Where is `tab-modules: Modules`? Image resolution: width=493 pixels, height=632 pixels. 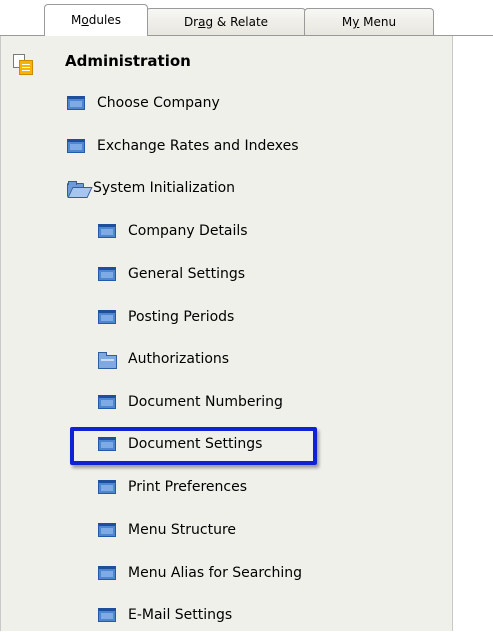 tab-modules: Modules is located at coordinates (96, 20).